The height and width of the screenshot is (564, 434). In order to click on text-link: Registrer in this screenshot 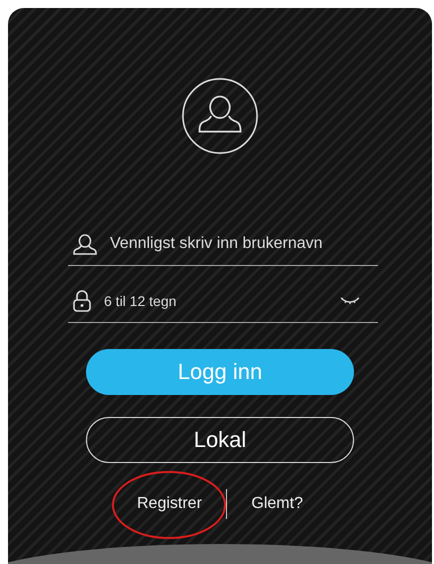, I will do `click(169, 503)`.